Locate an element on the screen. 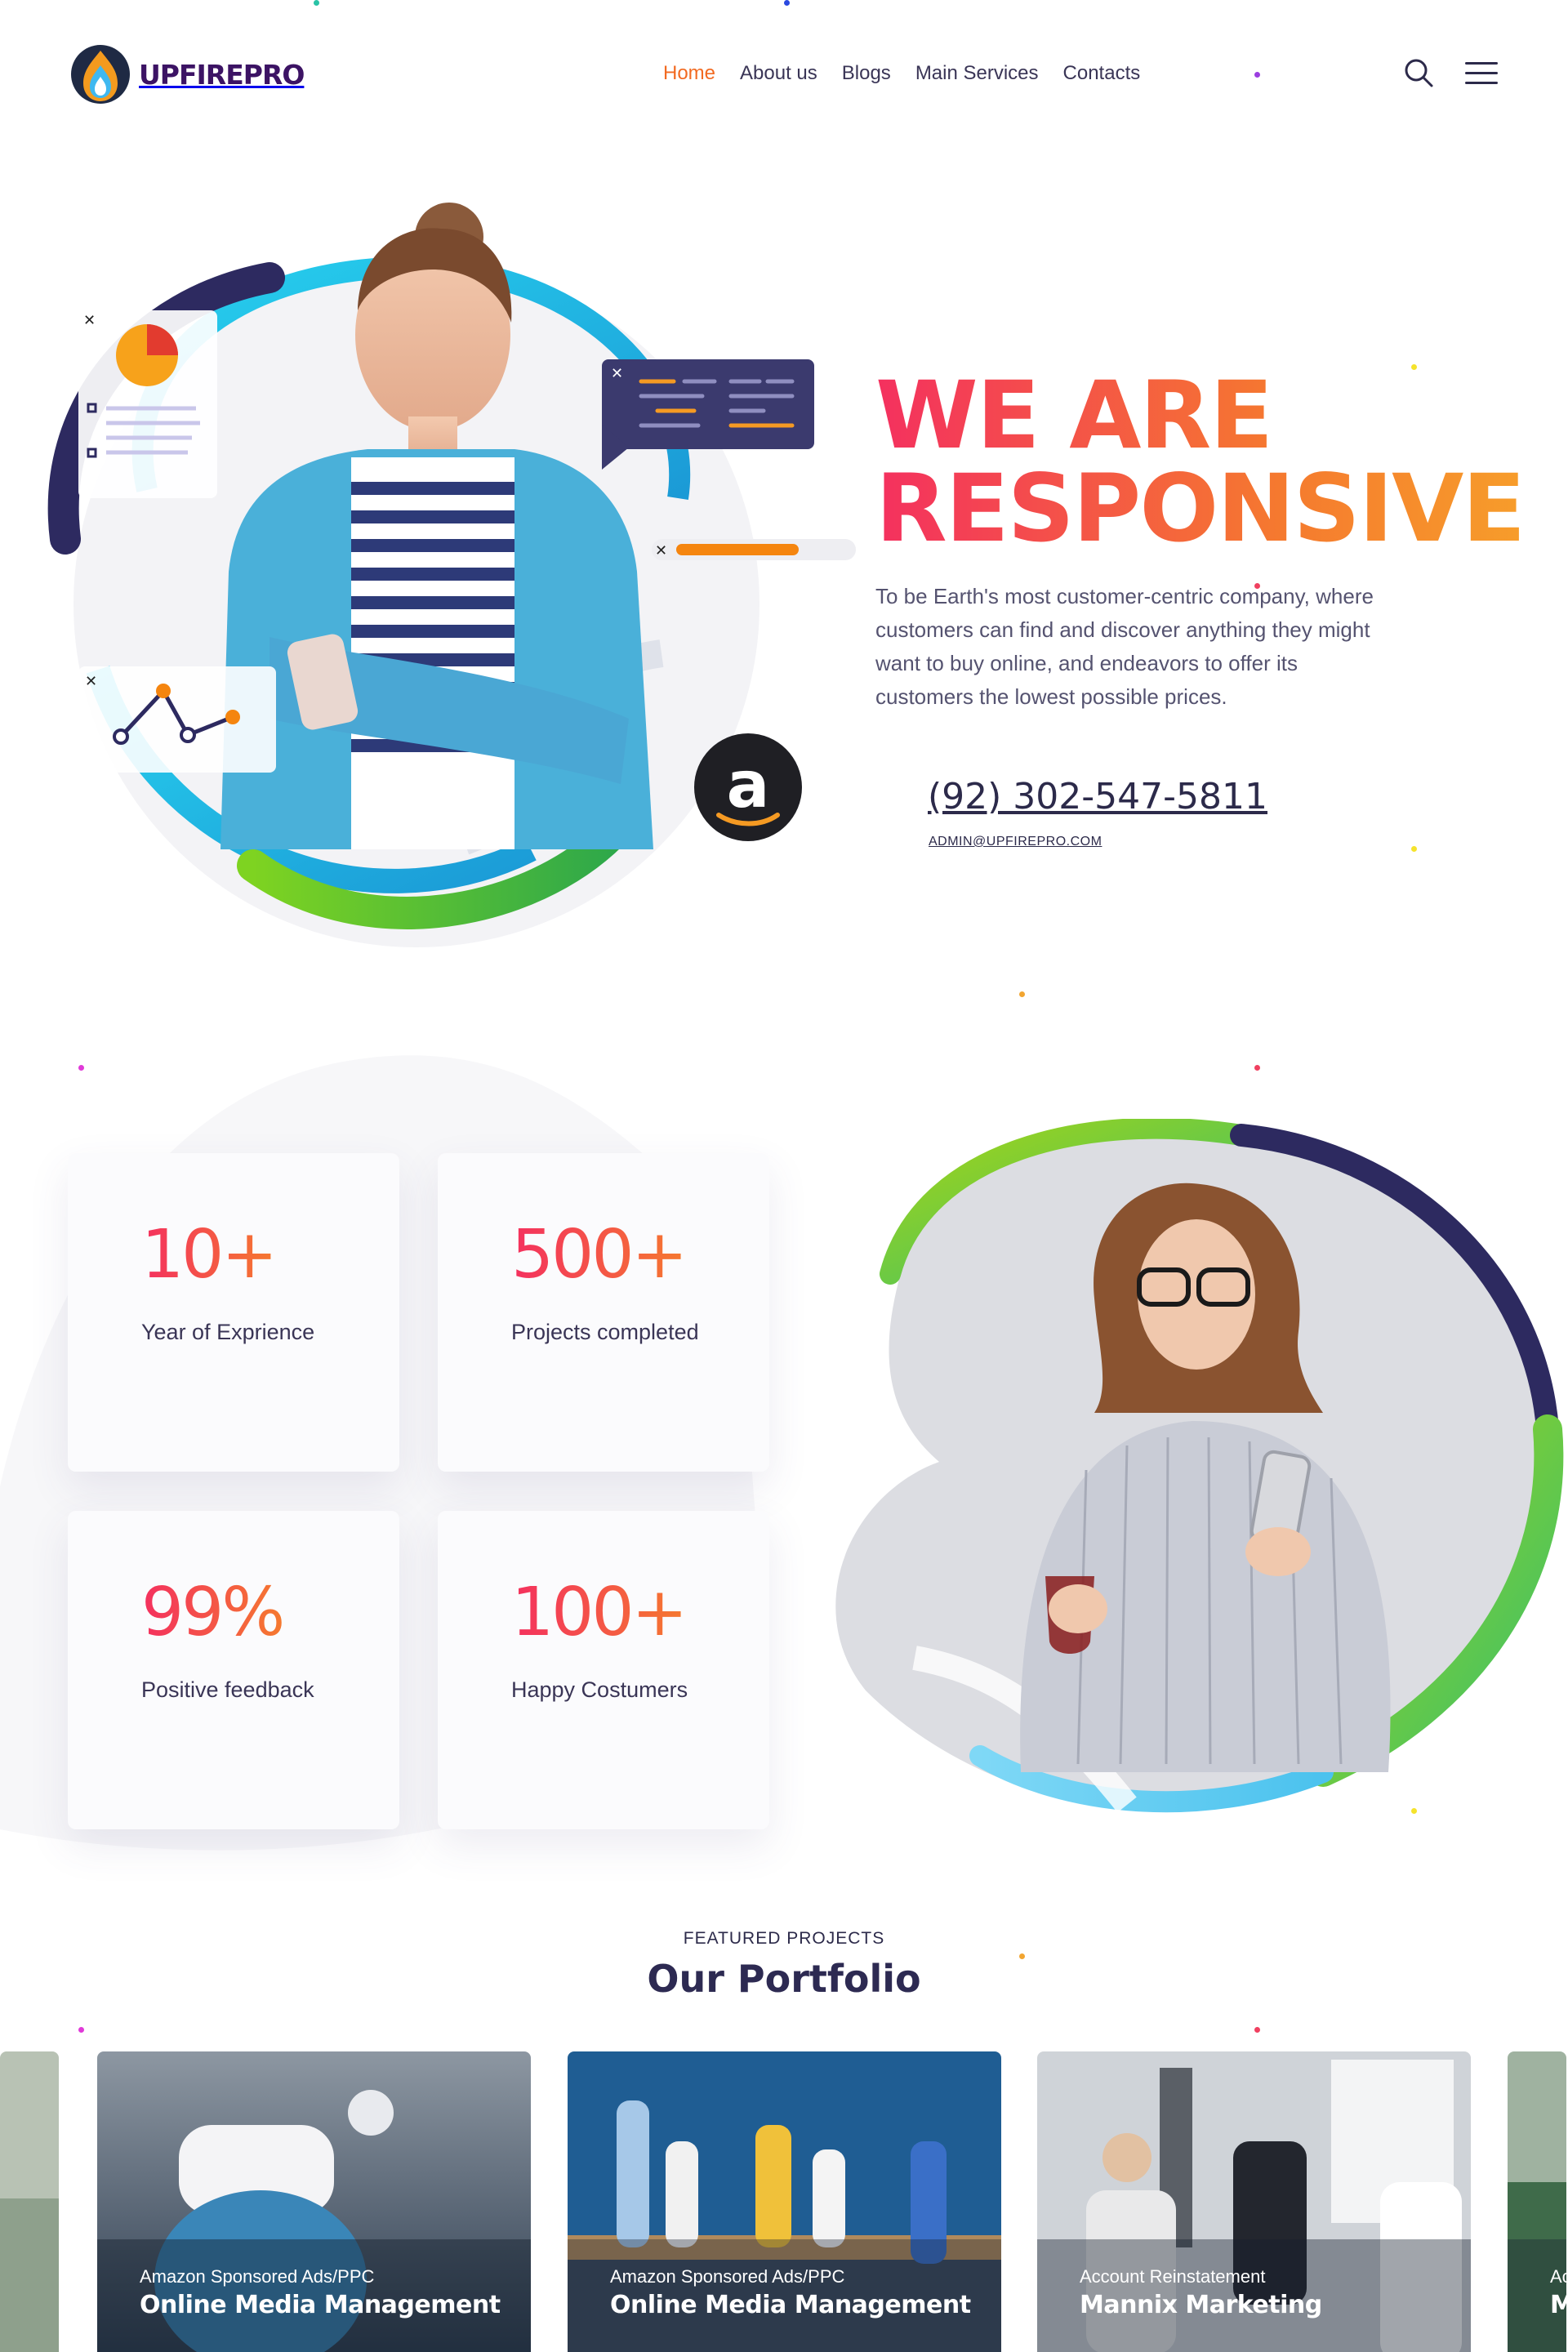 Image resolution: width=1568 pixels, height=2352 pixels. portfolio-kicker: FEATURED PROJECTS is located at coordinates (784, 1938).